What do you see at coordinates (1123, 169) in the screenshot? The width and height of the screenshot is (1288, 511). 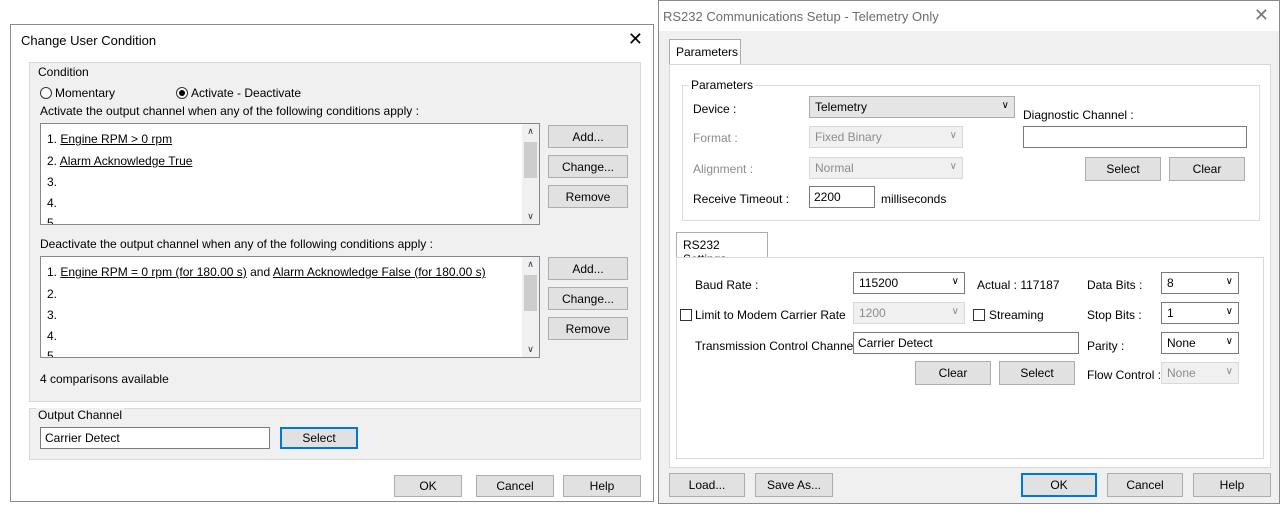 I see `diag-select-button: Select` at bounding box center [1123, 169].